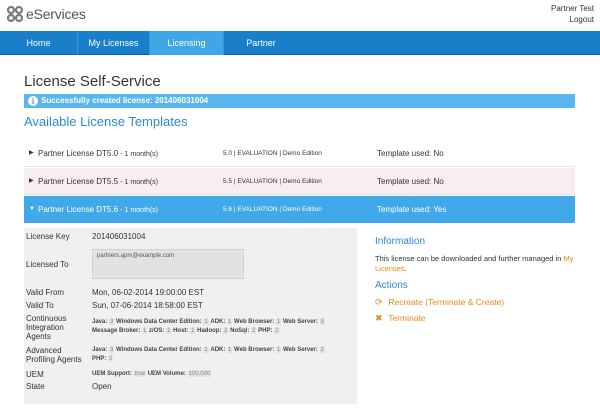 Image resolution: width=600 pixels, height=412 pixels. I want to click on nav-licensing: Licensing, so click(187, 43).